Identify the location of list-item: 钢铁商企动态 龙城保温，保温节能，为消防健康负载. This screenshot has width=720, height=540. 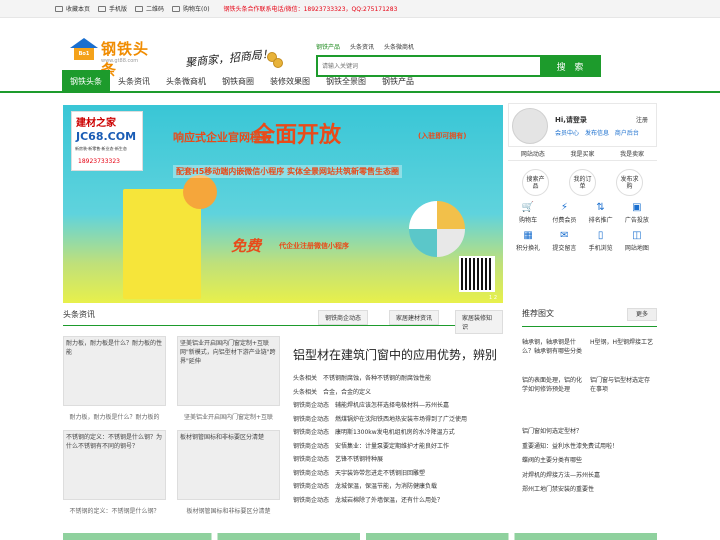
(403, 488).